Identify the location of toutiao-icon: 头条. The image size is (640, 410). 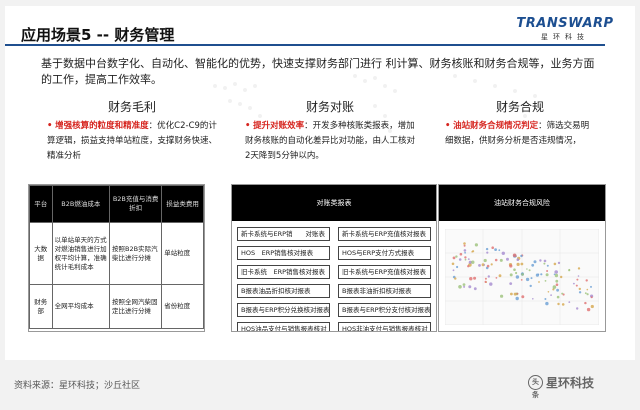
(535, 387).